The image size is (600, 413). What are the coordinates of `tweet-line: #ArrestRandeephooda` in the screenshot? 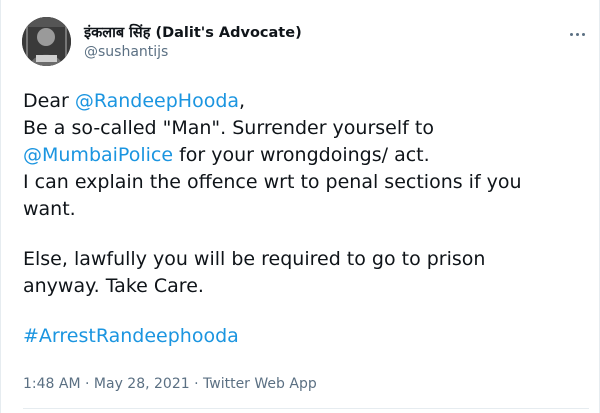 It's located at (303, 336).